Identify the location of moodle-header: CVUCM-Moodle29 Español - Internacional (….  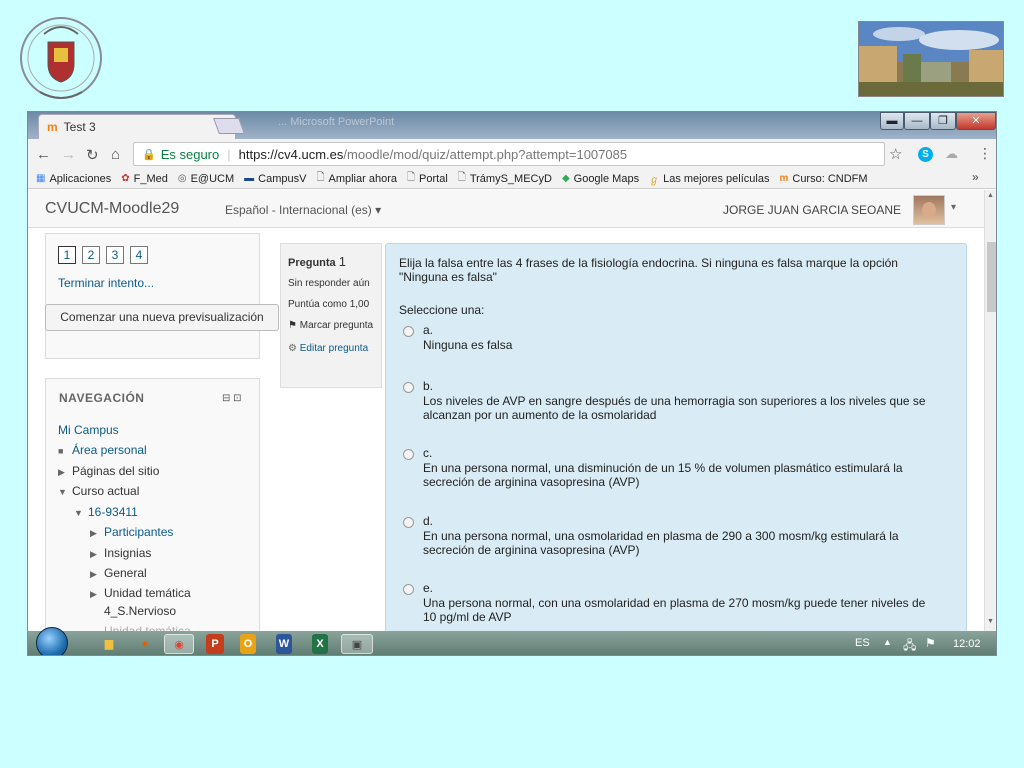
(506, 209).